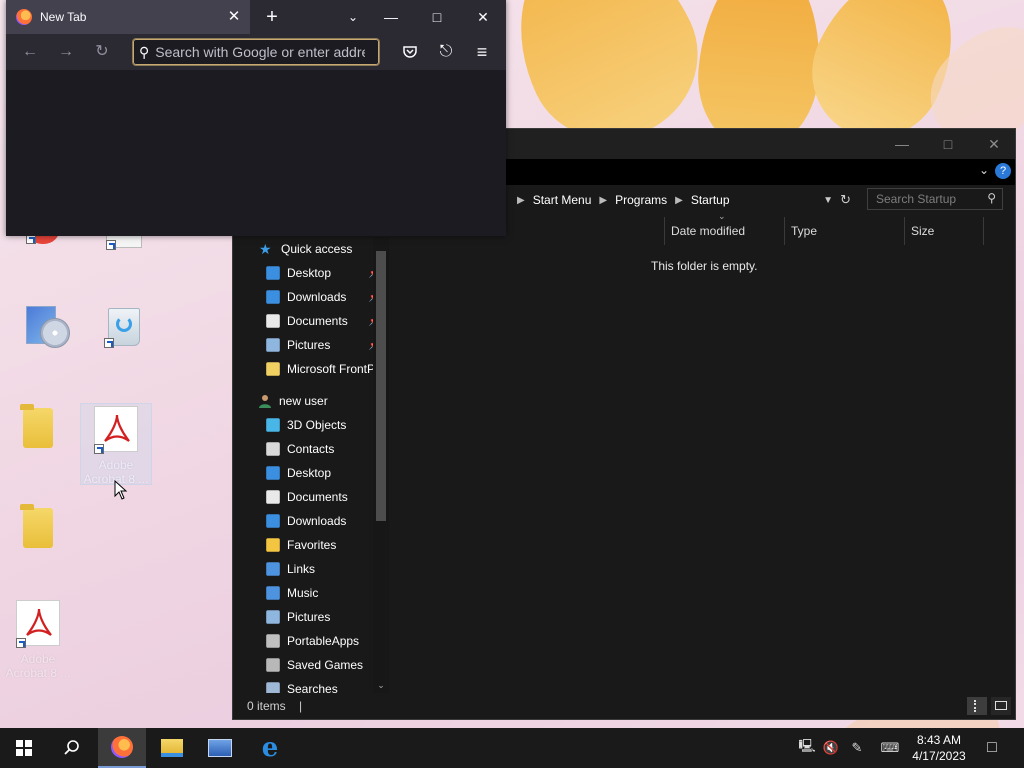 Image resolution: width=1024 pixels, height=768 pixels. I want to click on nav-item-downloads: Downloads, so click(310, 521).